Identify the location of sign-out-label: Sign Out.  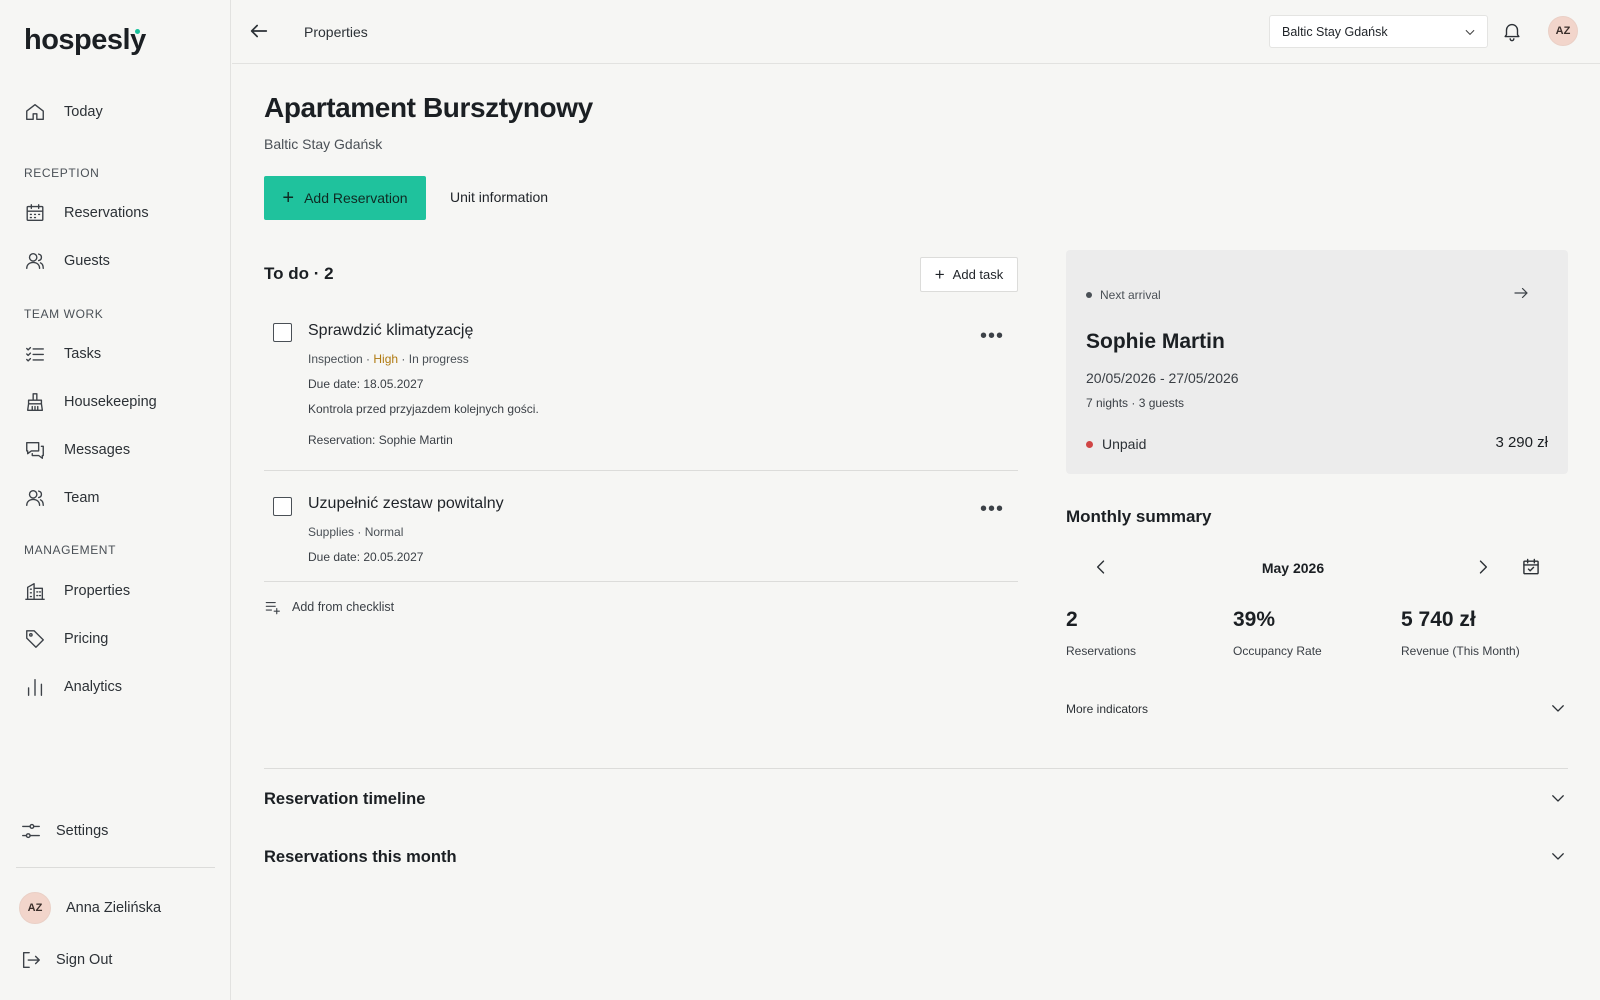
(84, 960).